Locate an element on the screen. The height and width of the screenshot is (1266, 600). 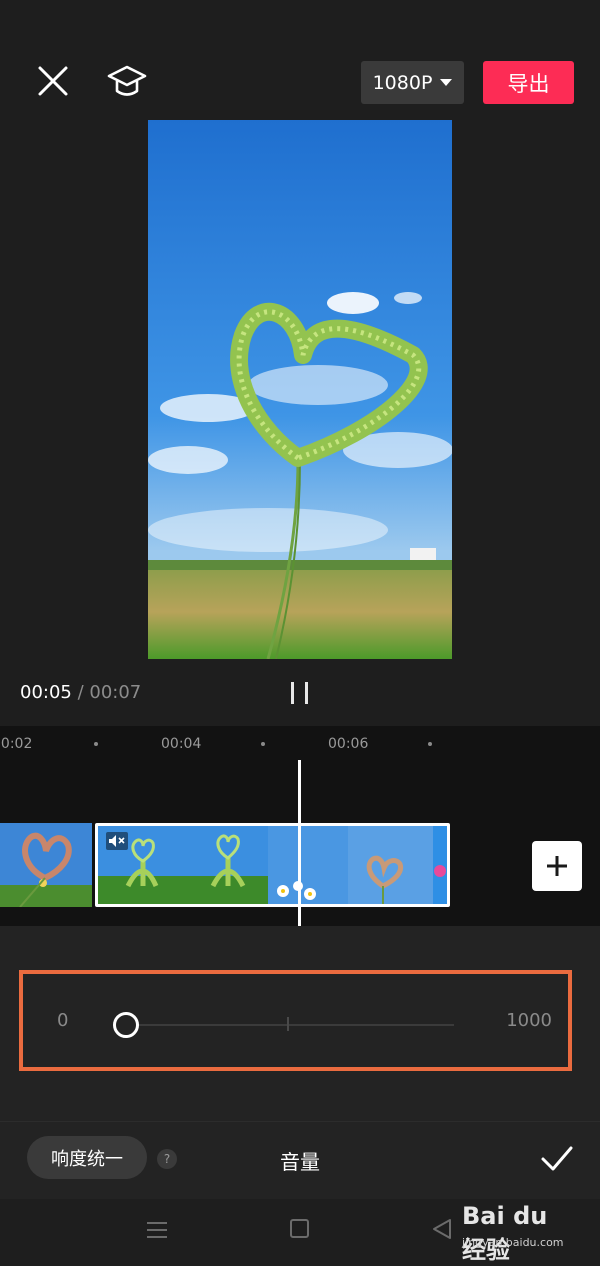
slider-max-label: 1000 is located at coordinates (529, 1020).